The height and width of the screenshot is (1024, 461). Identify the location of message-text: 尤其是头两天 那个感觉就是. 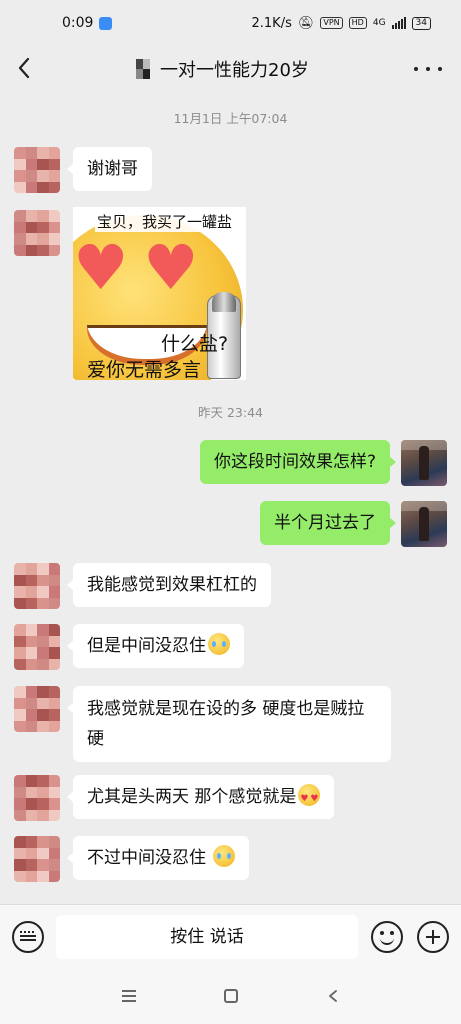
(192, 797).